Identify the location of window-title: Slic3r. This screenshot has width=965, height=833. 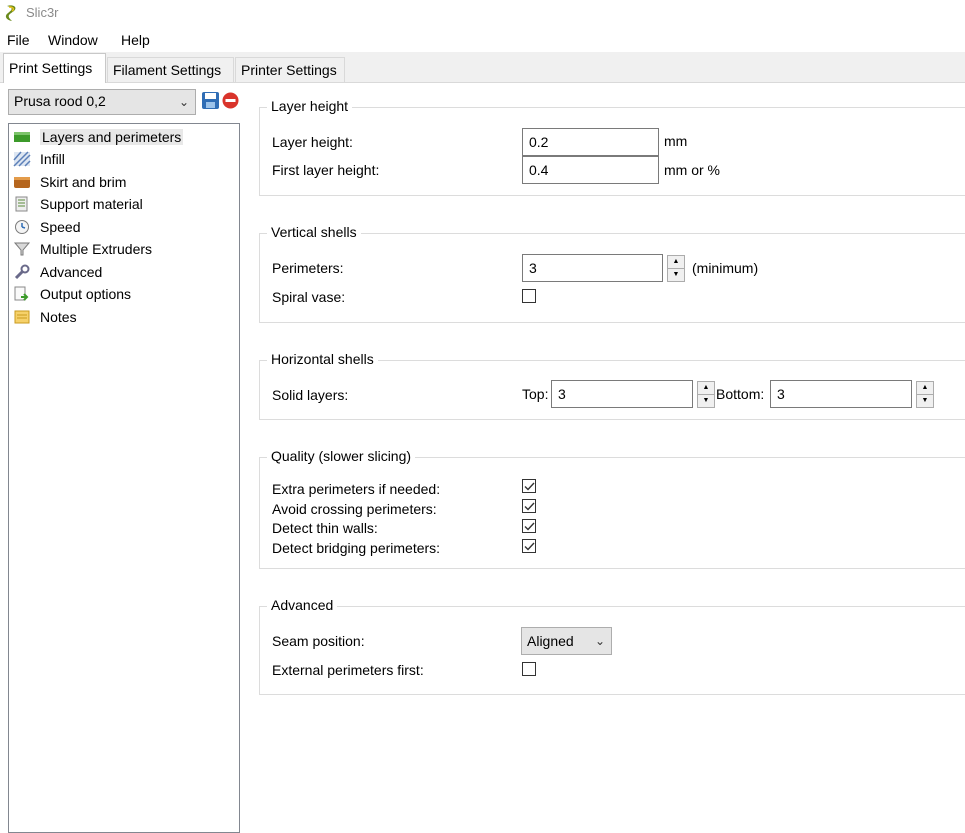
(42, 12).